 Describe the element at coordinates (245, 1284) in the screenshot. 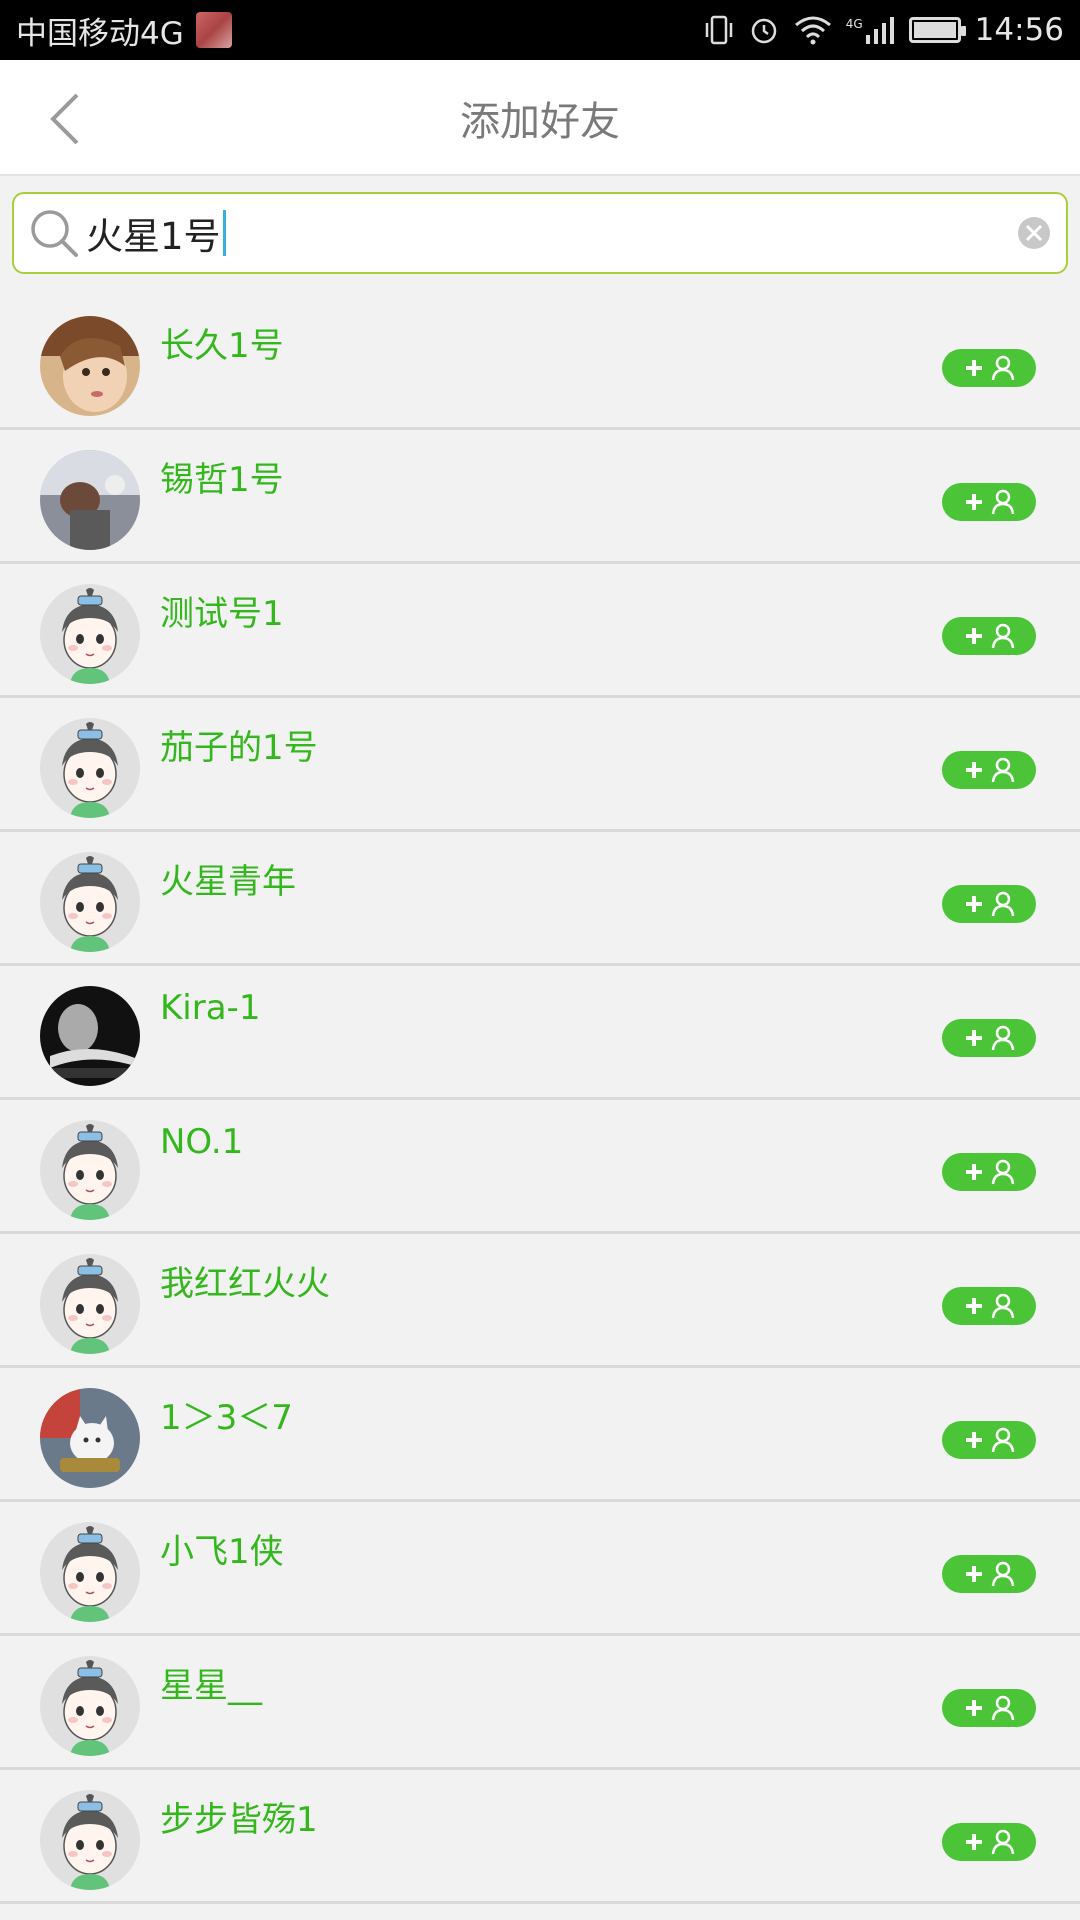

I see `user-name: 我红红火火` at that location.